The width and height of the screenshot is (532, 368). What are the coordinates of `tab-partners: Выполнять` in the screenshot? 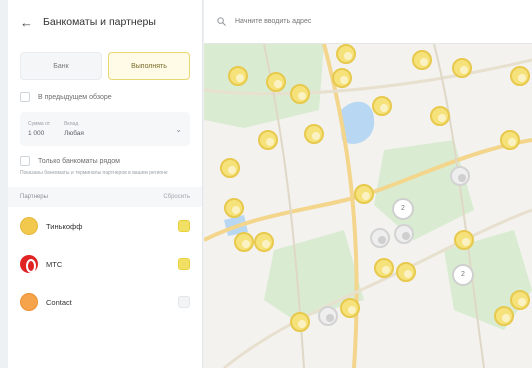 It's located at (149, 66).